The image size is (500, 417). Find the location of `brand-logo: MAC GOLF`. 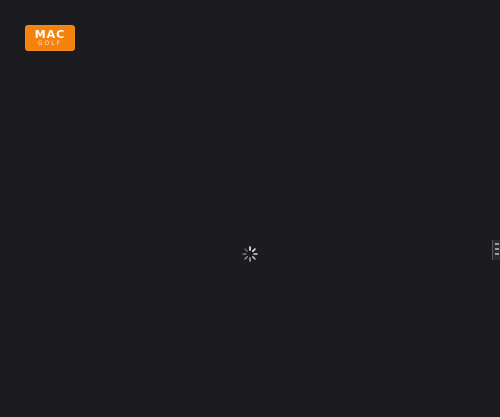

brand-logo: MAC GOLF is located at coordinates (50, 38).